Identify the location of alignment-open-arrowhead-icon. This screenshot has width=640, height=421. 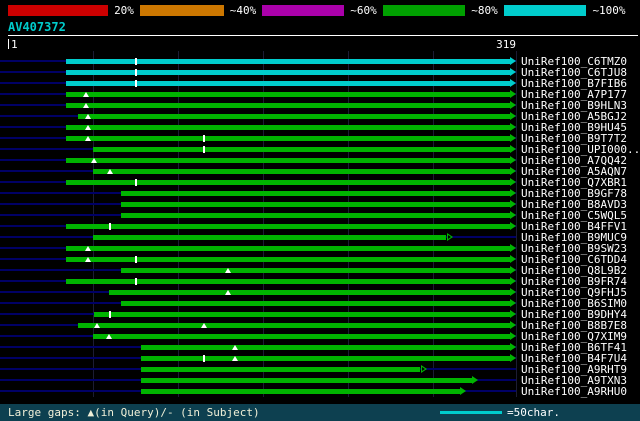
(449, 237).